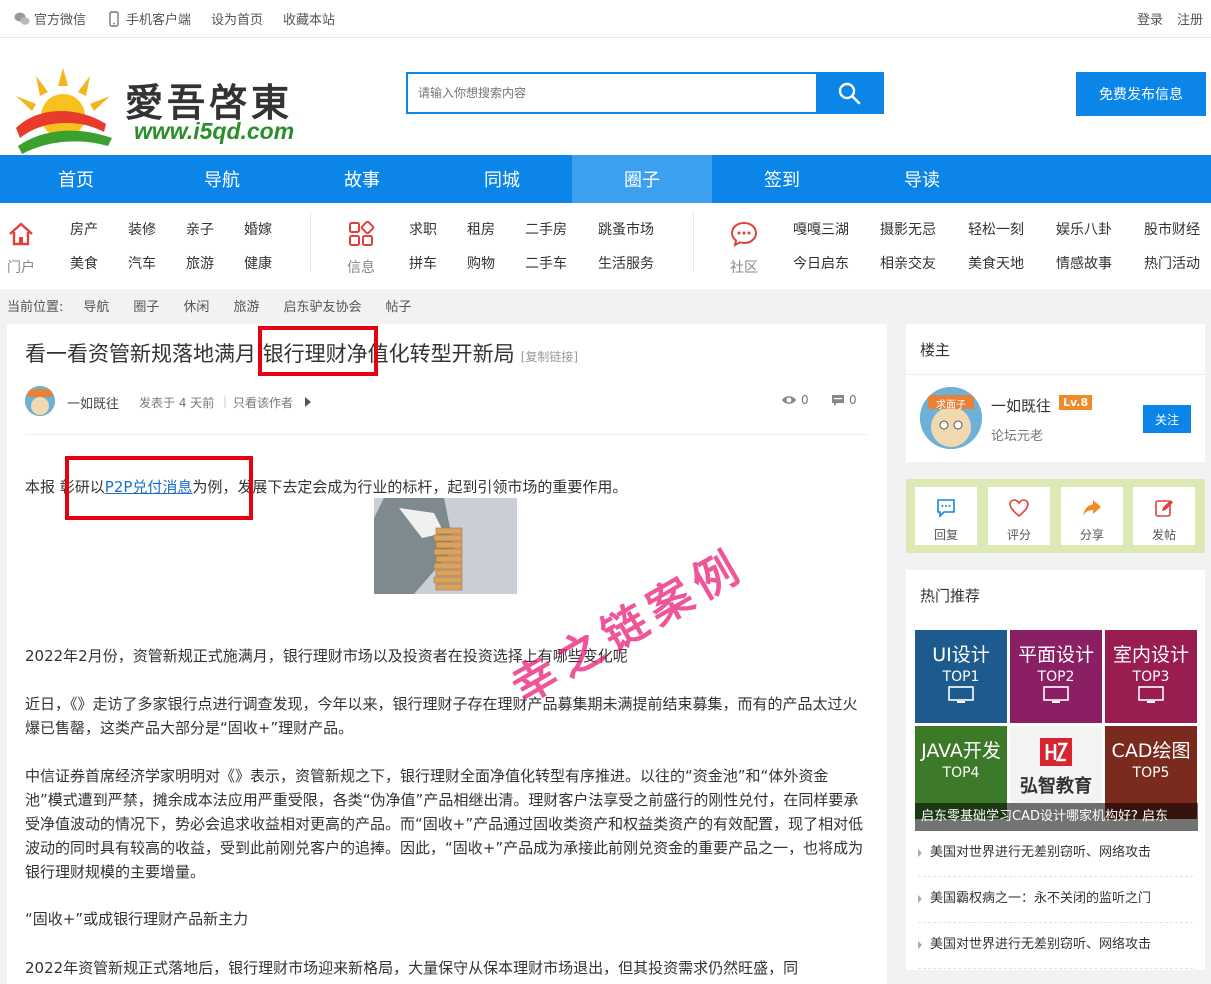  I want to click on rate-button: 评分, so click(1019, 516).